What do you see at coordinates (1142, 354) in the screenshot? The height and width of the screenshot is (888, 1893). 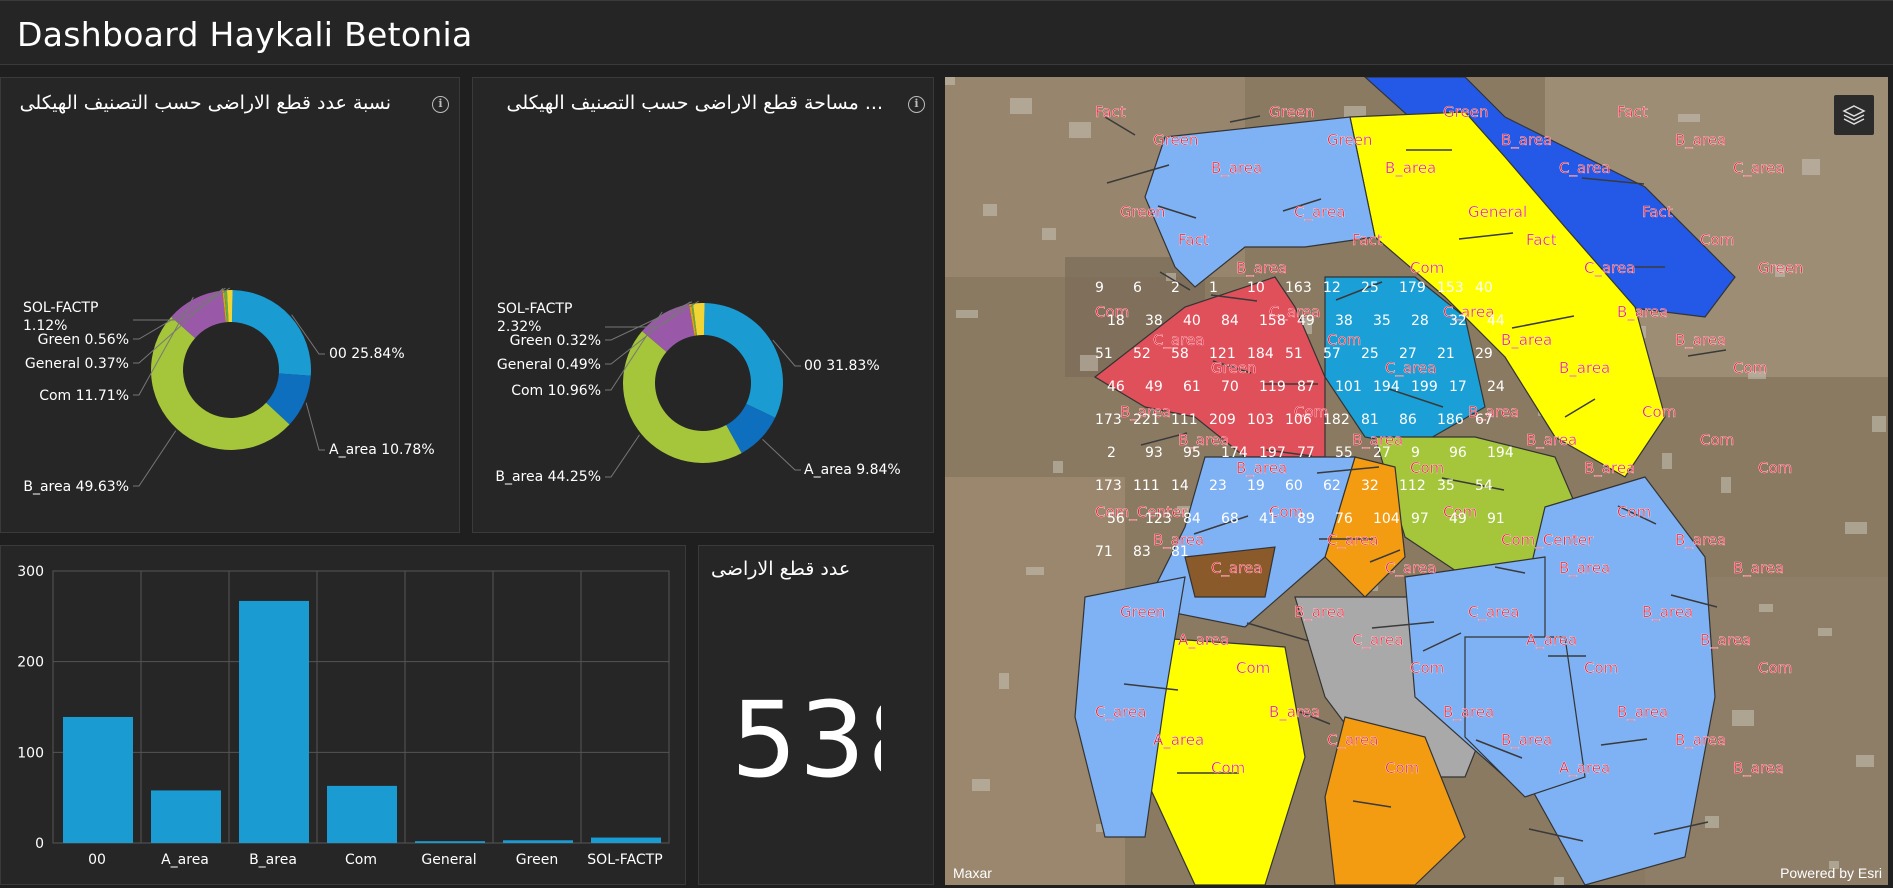 I see `map-parcel-number: 52` at bounding box center [1142, 354].